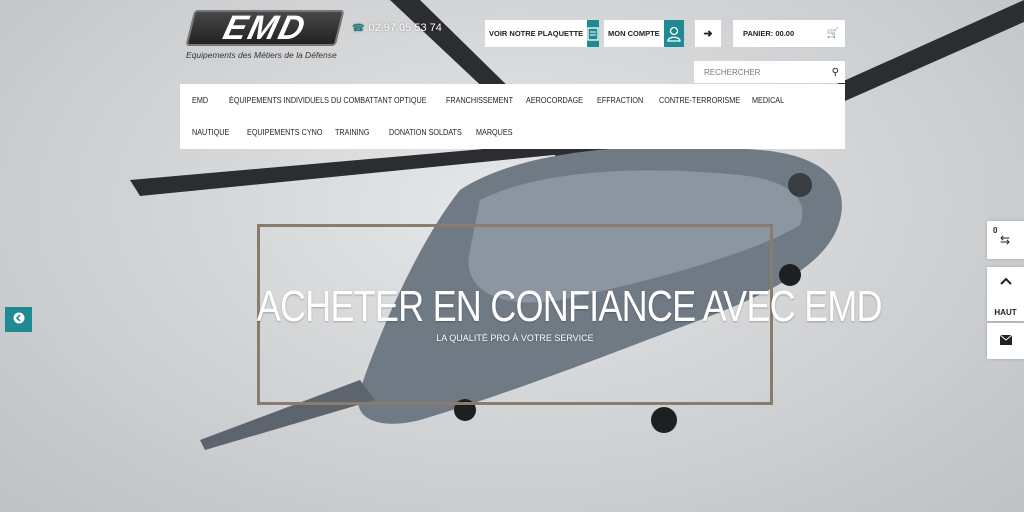 Image resolution: width=1024 pixels, height=512 pixels. I want to click on slider-prev-button, so click(18, 319).